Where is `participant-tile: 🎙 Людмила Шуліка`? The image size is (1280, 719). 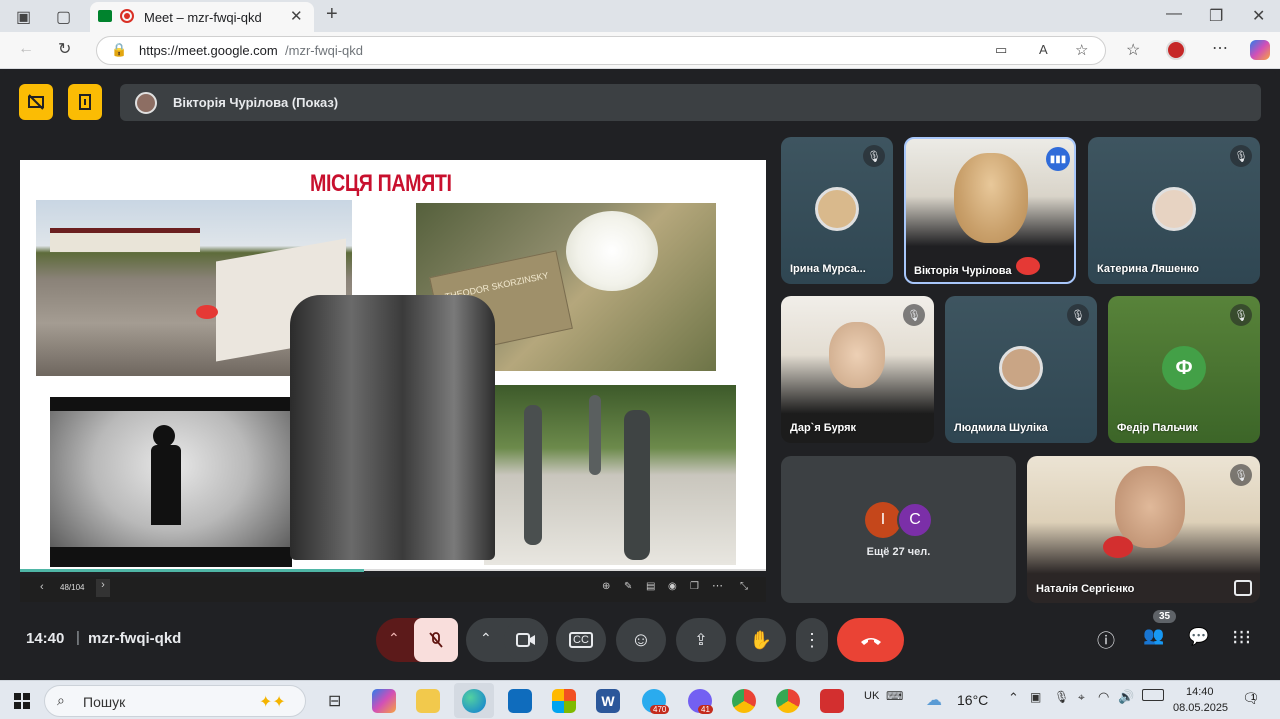 participant-tile: 🎙 Людмила Шуліка is located at coordinates (1021, 369).